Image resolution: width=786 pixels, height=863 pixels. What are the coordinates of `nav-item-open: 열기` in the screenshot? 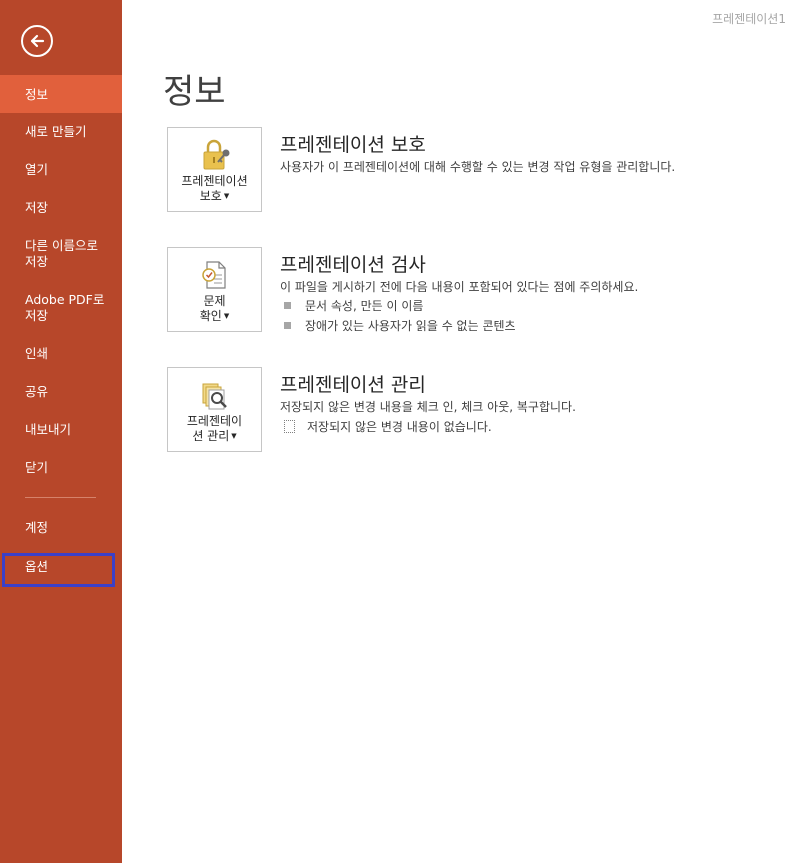 It's located at (61, 170).